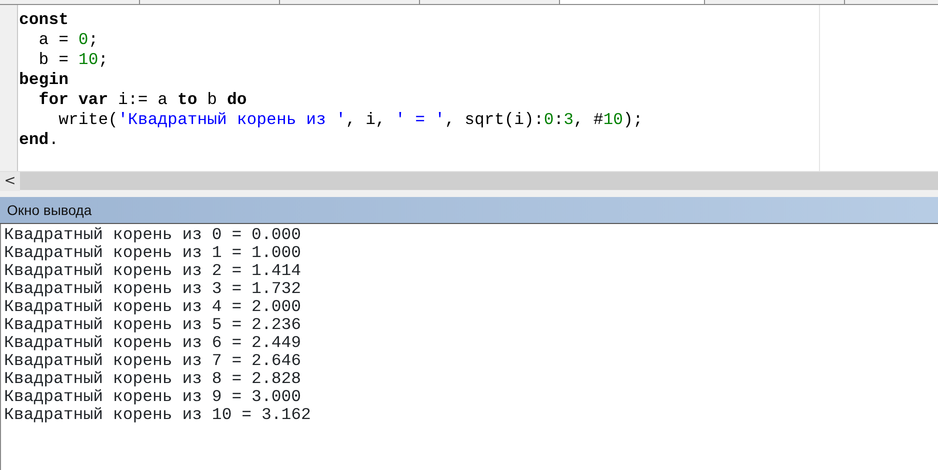  What do you see at coordinates (469, 180) in the screenshot?
I see `horizontal-scrollbar: <` at bounding box center [469, 180].